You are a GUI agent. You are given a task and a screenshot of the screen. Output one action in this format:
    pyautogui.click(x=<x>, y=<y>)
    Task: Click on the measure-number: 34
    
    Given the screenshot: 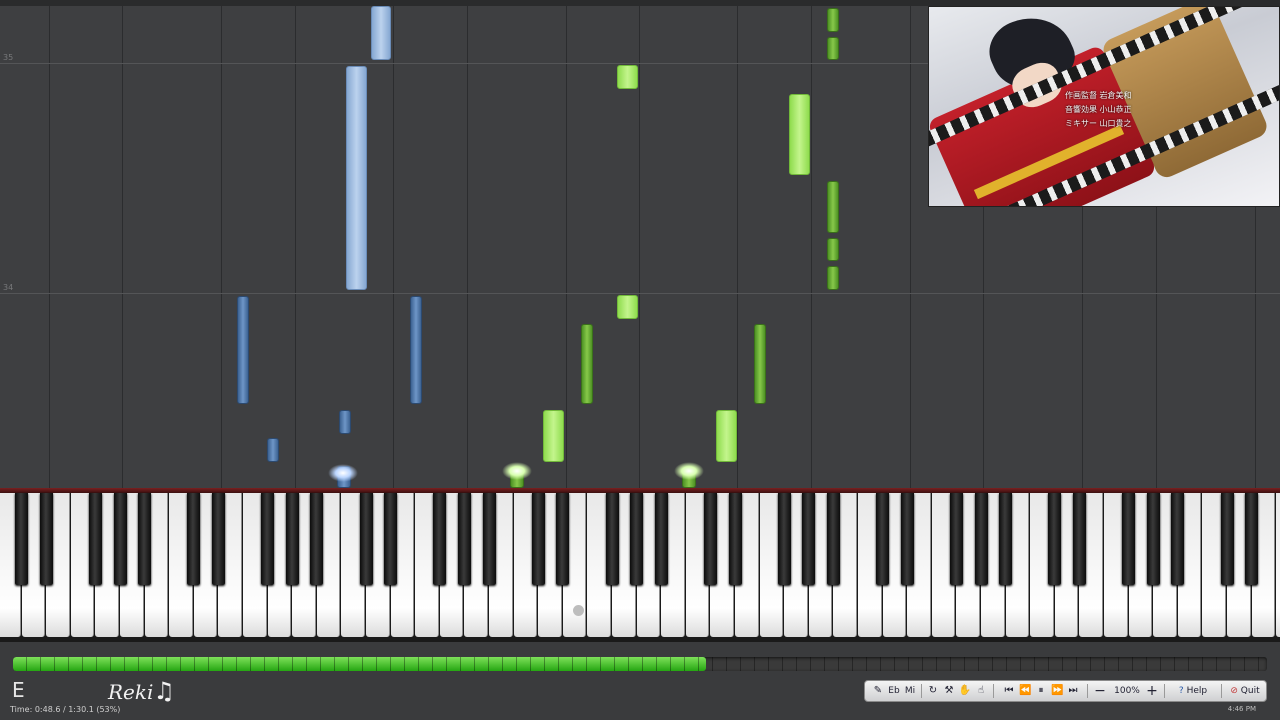 What is the action you would take?
    pyautogui.click(x=8, y=287)
    